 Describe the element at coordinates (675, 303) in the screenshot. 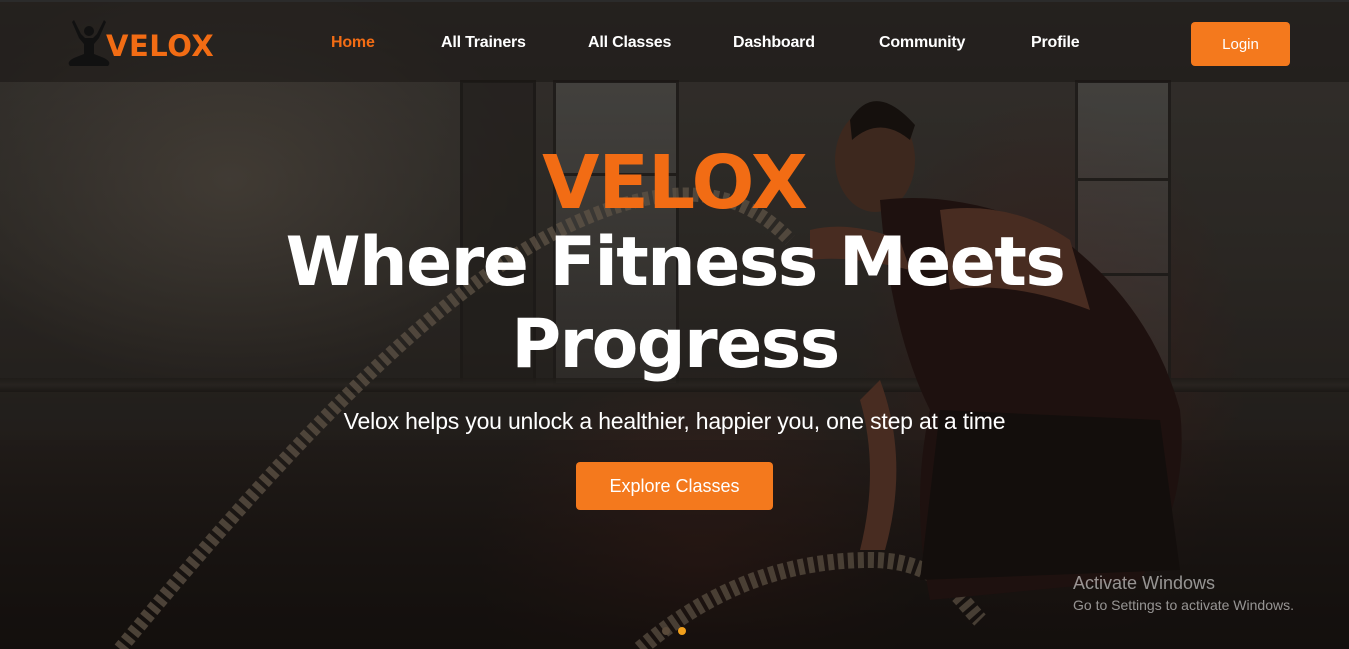

I see `hero-headline: Where Fitness Meets Progress` at that location.